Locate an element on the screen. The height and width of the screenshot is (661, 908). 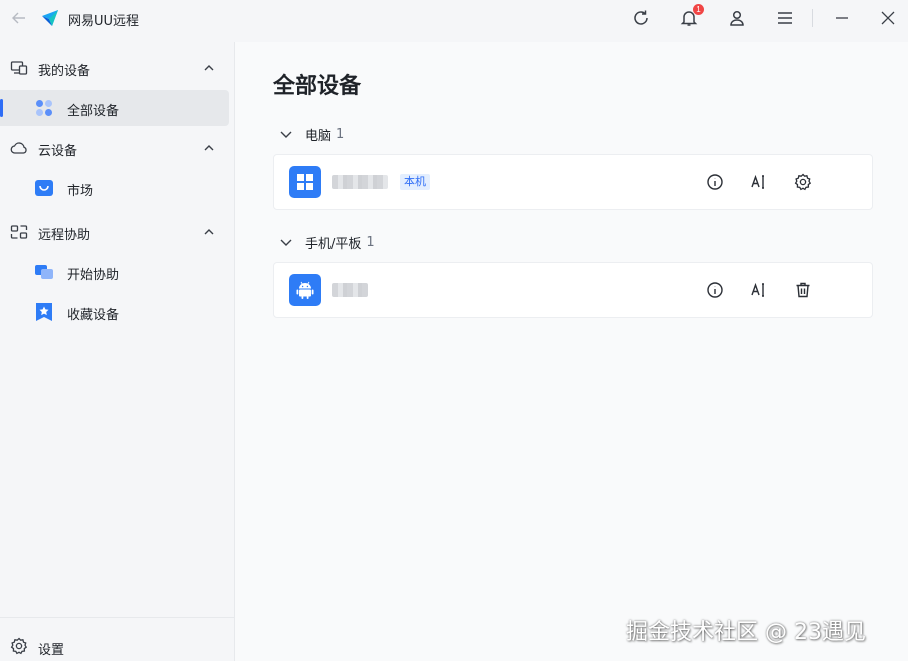
section-label: 我的设备 is located at coordinates (64, 71).